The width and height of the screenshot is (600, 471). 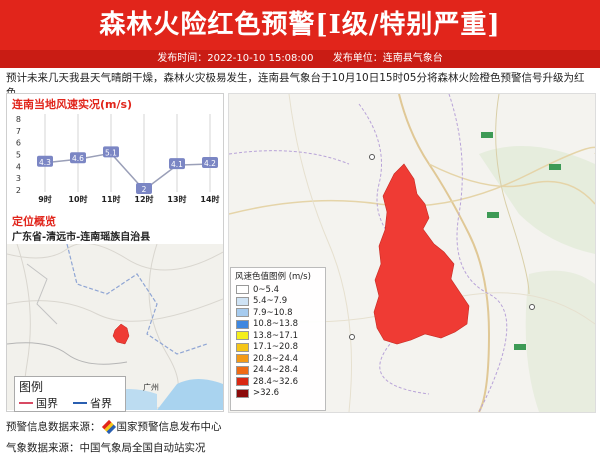 I want to click on wind-legend-row: 20.8~24.4, so click(x=278, y=359).